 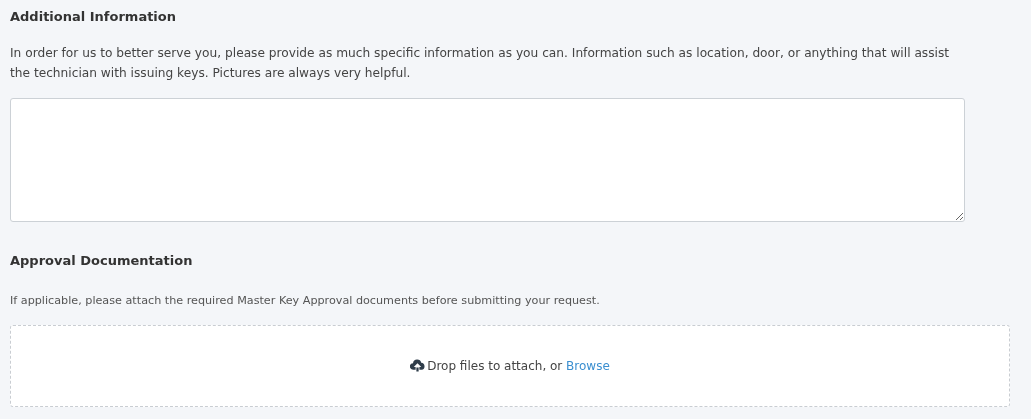 I want to click on cloud-upload-icon, so click(x=418, y=365).